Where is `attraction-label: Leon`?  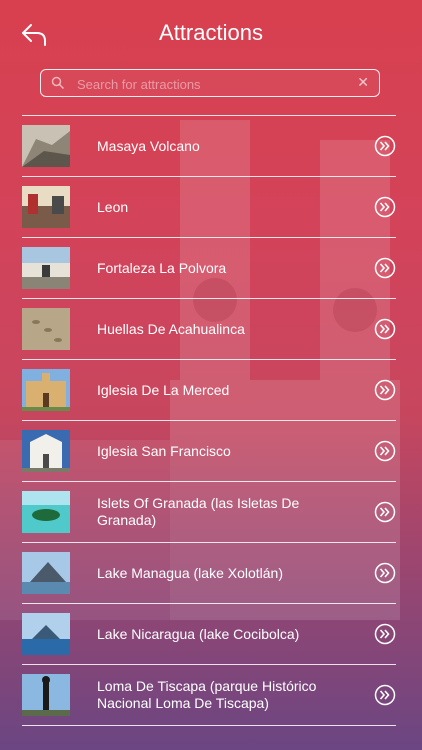 attraction-label: Leon is located at coordinates (113, 206).